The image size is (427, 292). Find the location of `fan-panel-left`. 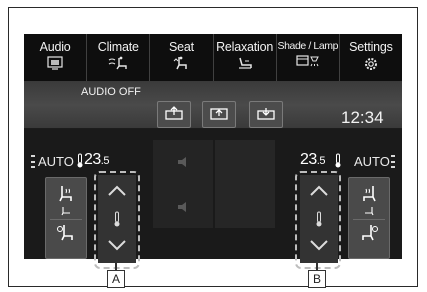

fan-panel-left is located at coordinates (183, 184).